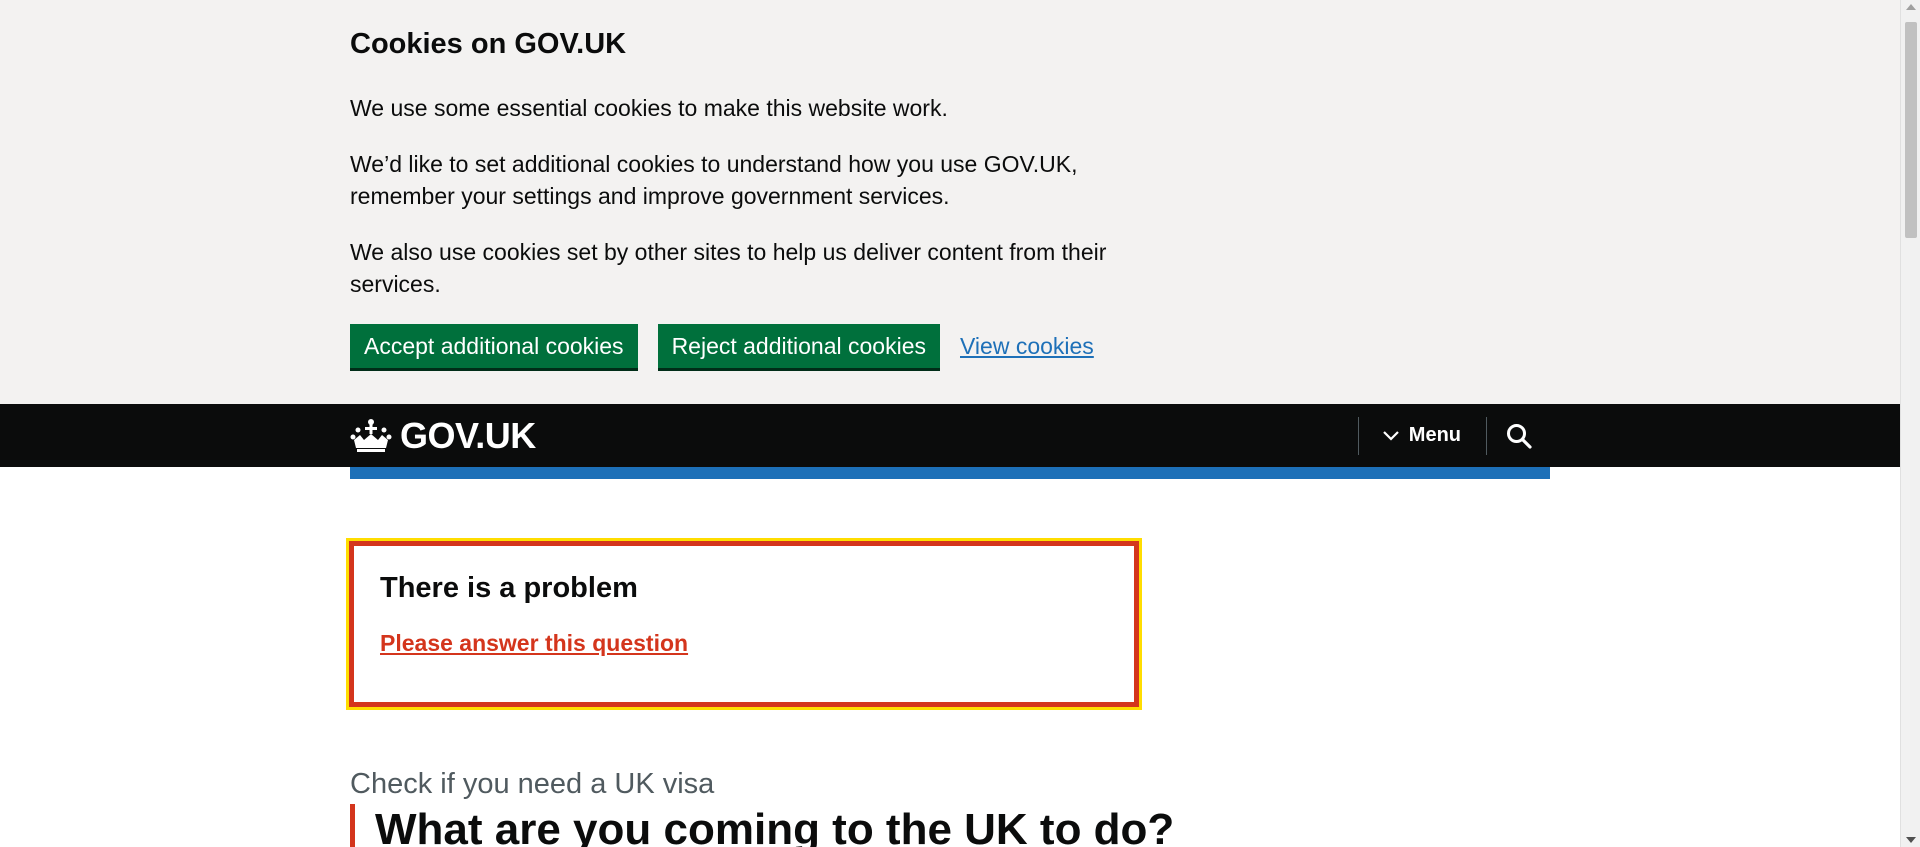 The width and height of the screenshot is (1920, 847). Describe the element at coordinates (950, 473) in the screenshot. I see `header-blue-bar` at that location.